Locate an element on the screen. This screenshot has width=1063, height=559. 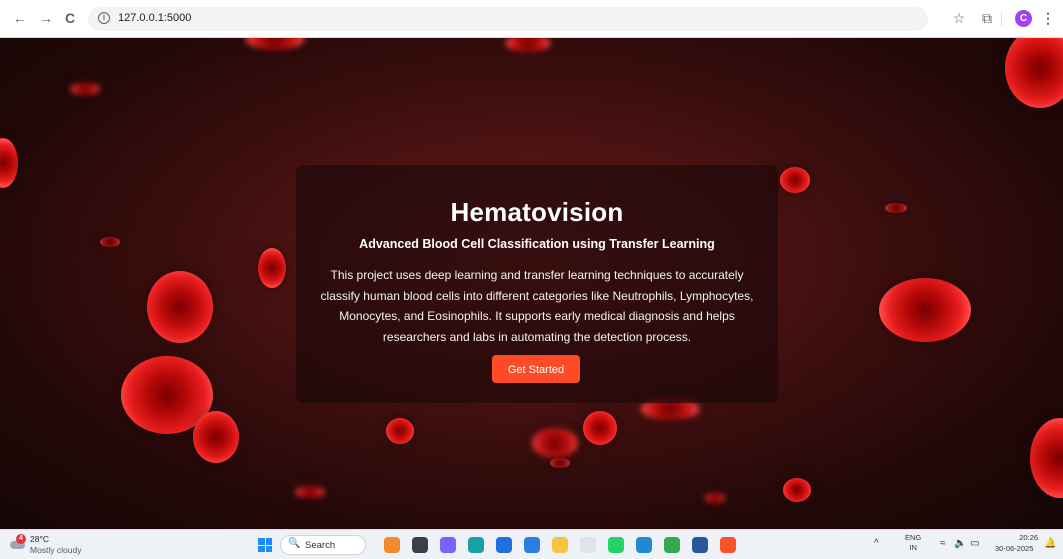
taskbar-search-box: 🔍 Search is located at coordinates (323, 545).